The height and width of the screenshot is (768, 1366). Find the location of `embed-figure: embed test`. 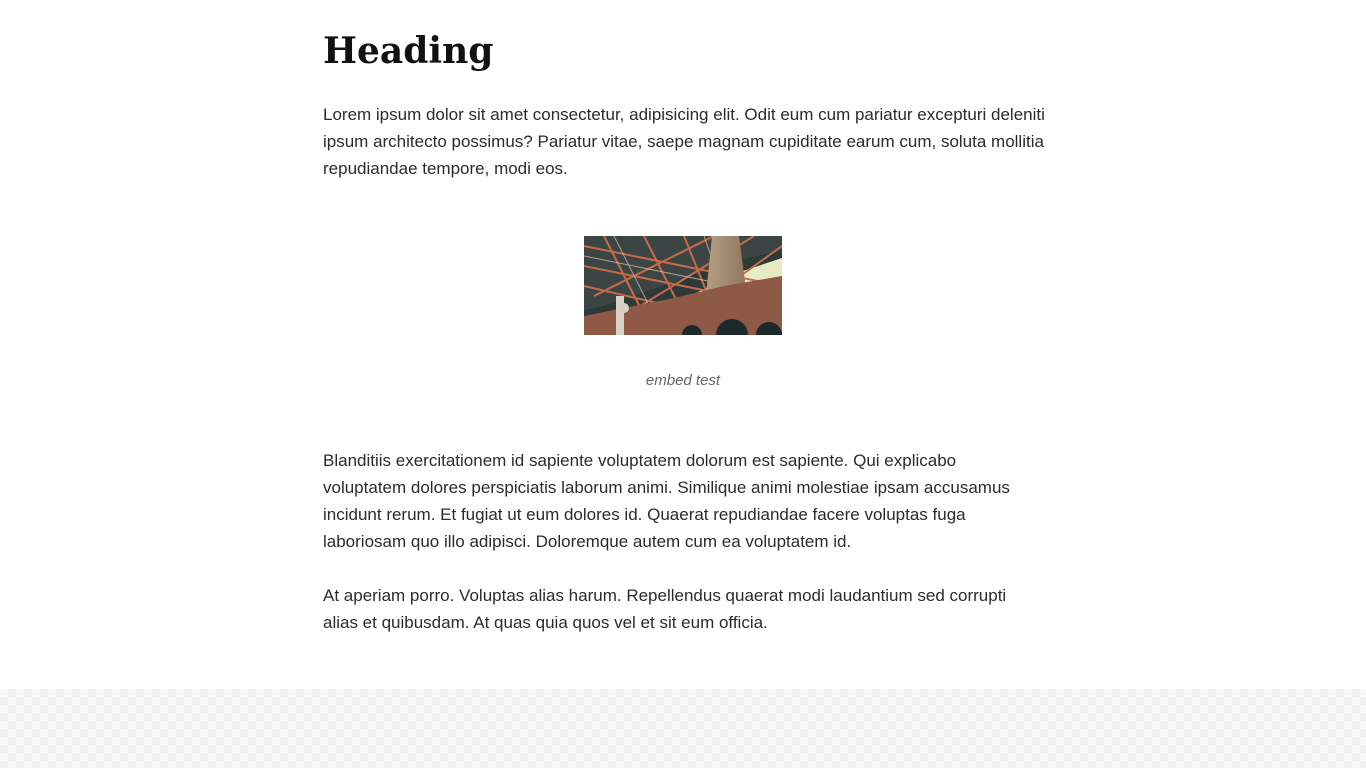

embed-figure: embed test is located at coordinates (683, 312).